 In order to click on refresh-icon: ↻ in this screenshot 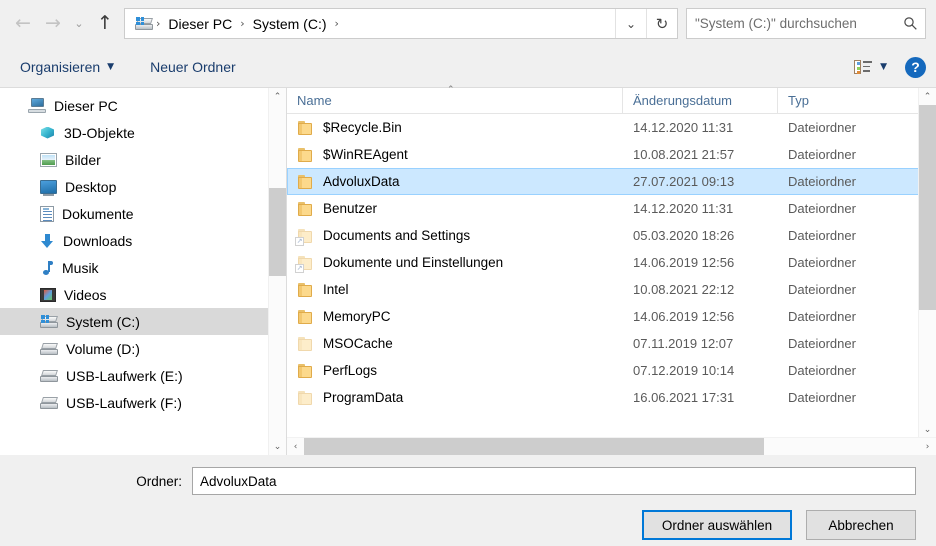, I will do `click(662, 23)`.